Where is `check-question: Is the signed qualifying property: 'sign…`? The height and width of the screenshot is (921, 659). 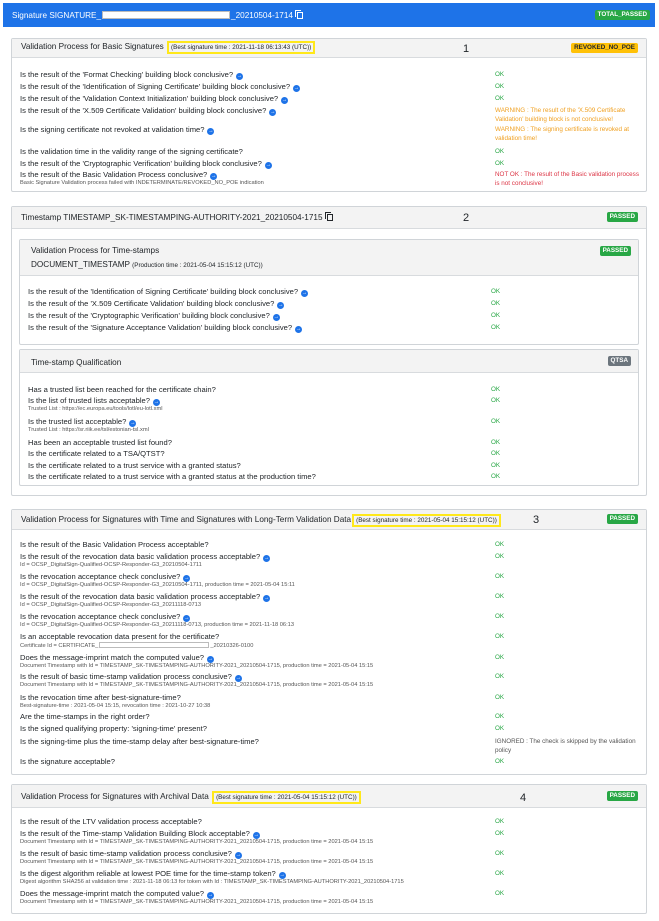 check-question: Is the signed qualifying property: 'sign… is located at coordinates (113, 728).